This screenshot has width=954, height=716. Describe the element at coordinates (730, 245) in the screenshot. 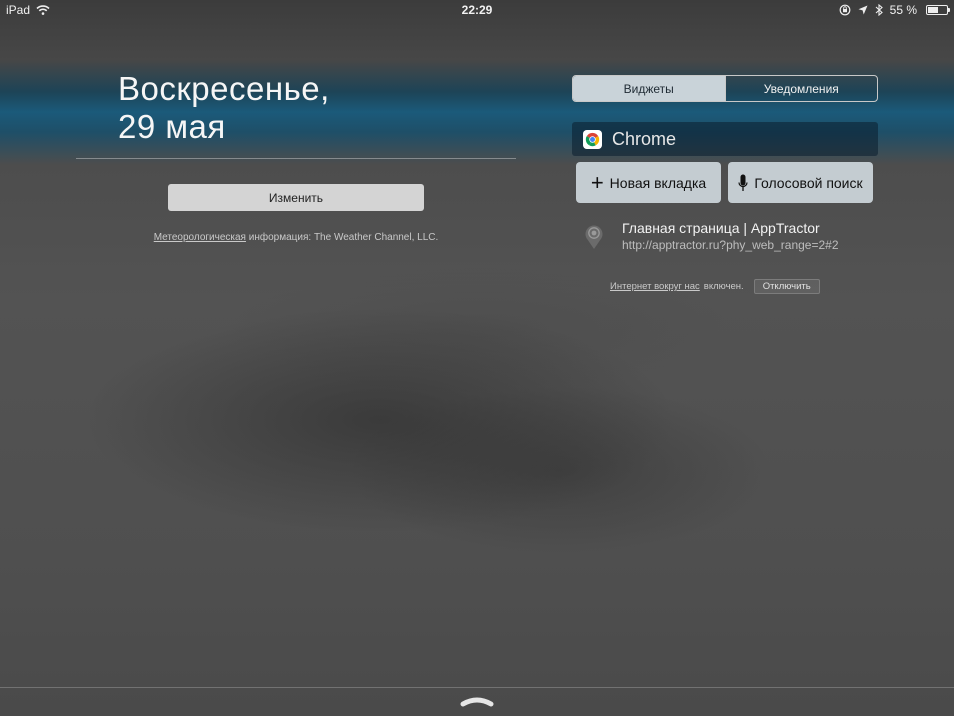

I see `nearby-page-url: http://apptractor.ru?phy_web_range=2#2` at that location.